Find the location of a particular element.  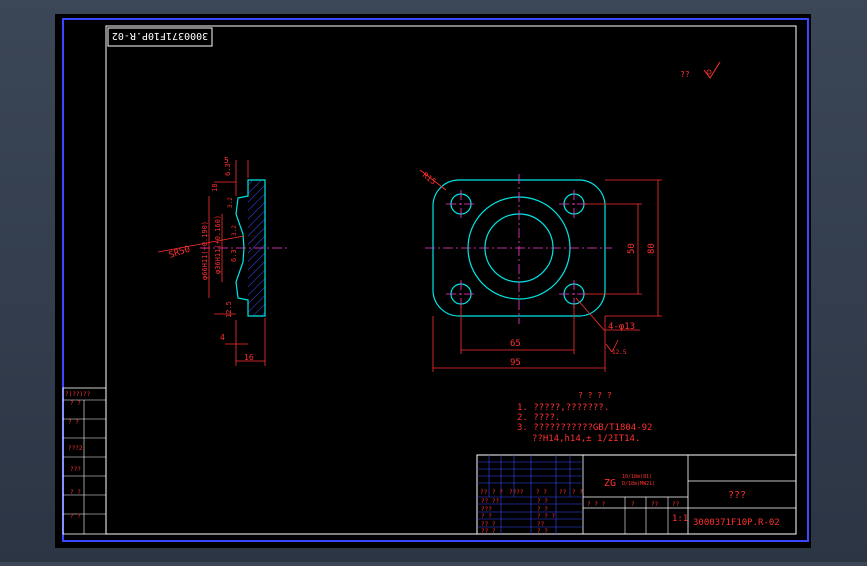

roughness-note-text: ?? is located at coordinates (685, 74).